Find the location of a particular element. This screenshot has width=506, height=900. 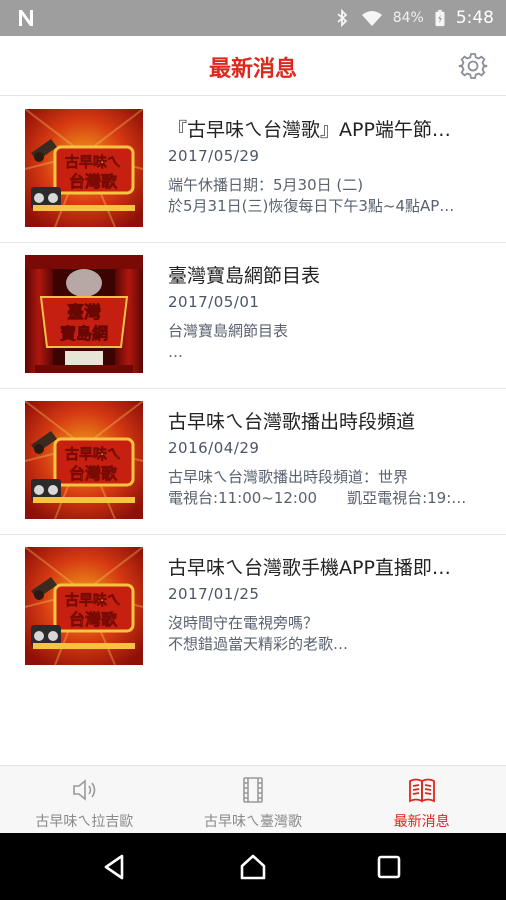

news-date: 2017/01/25 is located at coordinates (214, 594).